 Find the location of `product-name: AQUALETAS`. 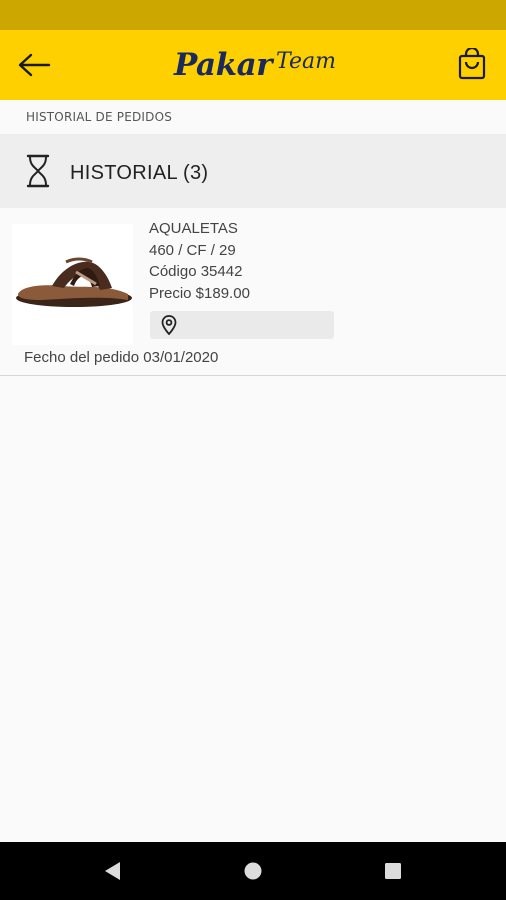

product-name: AQUALETAS is located at coordinates (193, 228).